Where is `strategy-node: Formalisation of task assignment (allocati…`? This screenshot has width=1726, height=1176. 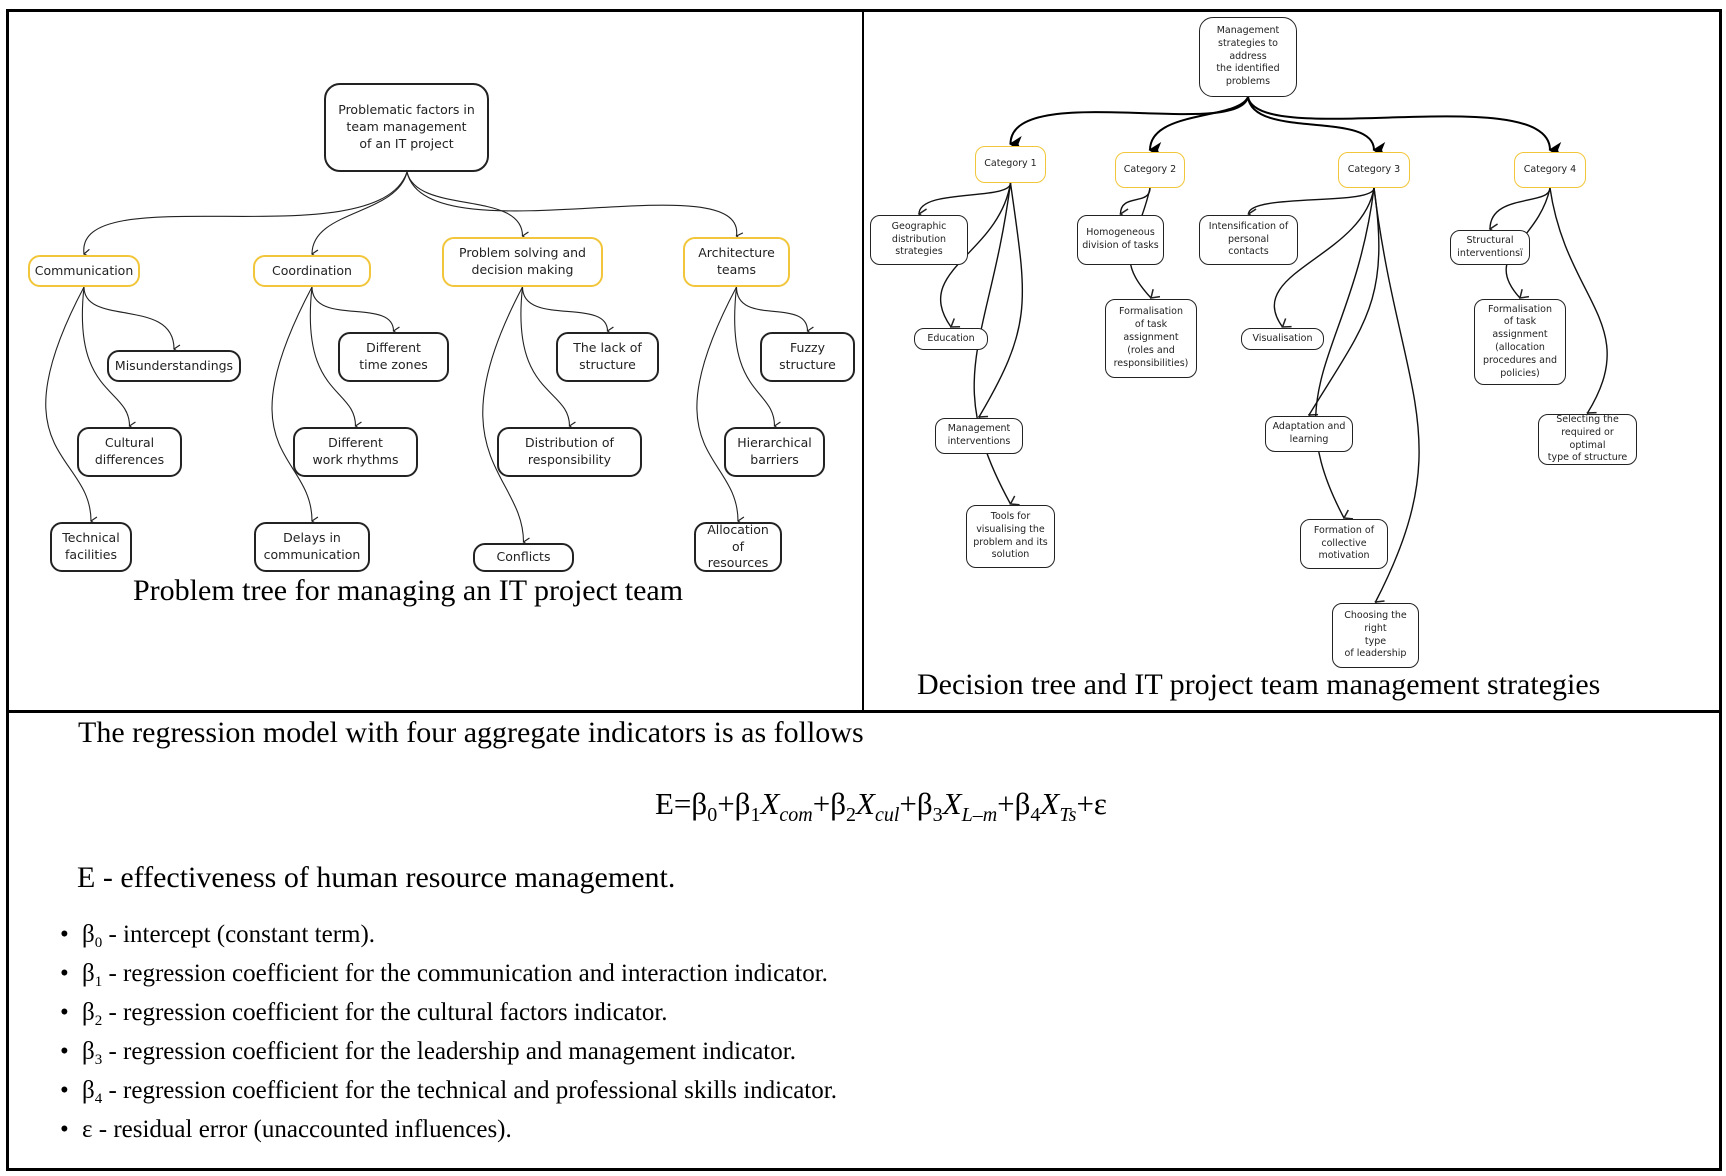 strategy-node: Formalisation of task assignment (allocati… is located at coordinates (1520, 342).